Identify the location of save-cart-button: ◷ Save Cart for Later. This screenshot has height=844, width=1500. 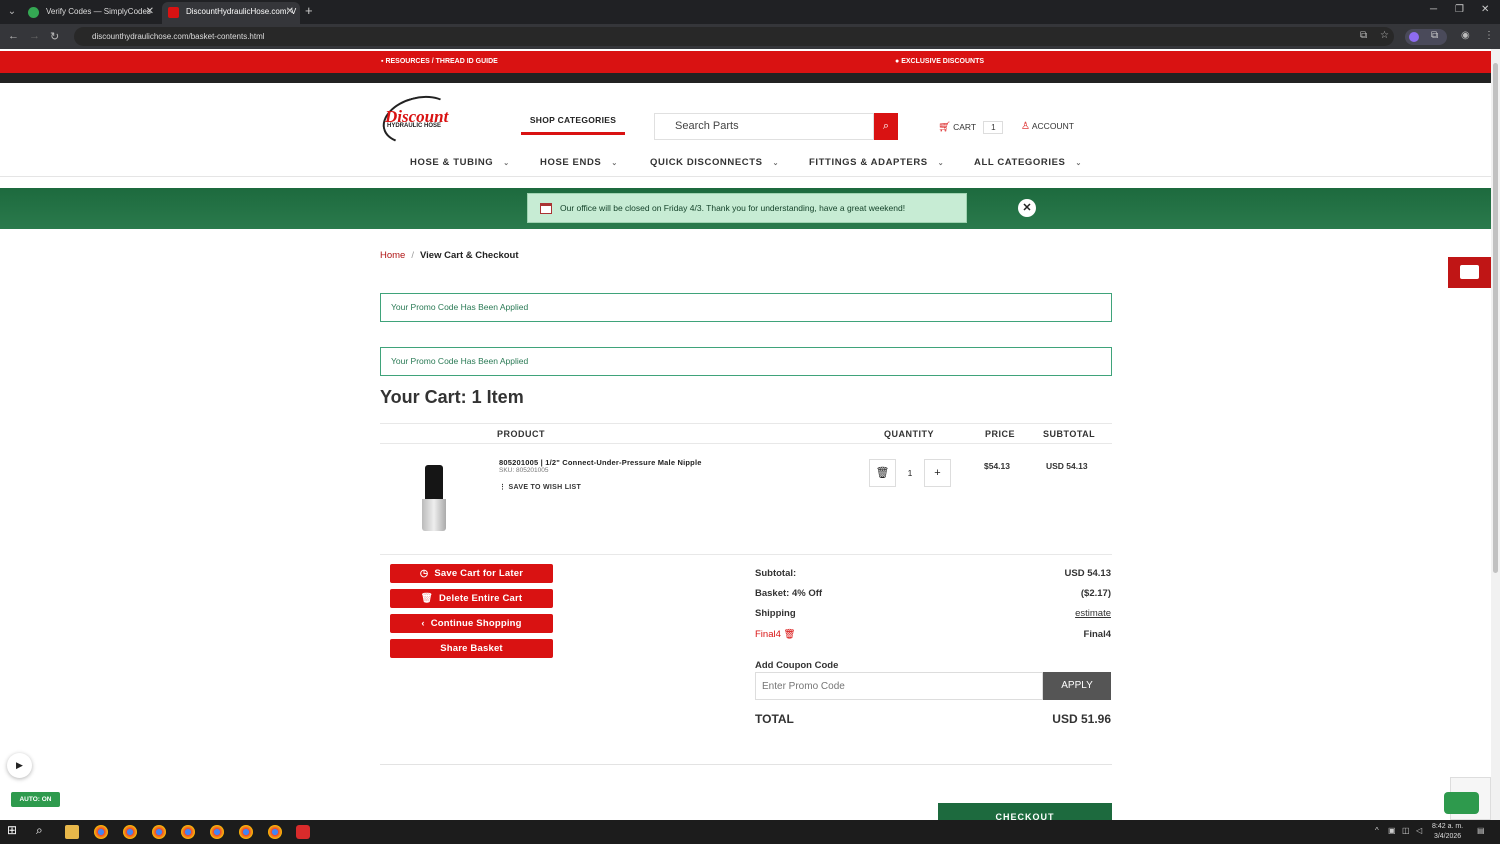
(471, 573).